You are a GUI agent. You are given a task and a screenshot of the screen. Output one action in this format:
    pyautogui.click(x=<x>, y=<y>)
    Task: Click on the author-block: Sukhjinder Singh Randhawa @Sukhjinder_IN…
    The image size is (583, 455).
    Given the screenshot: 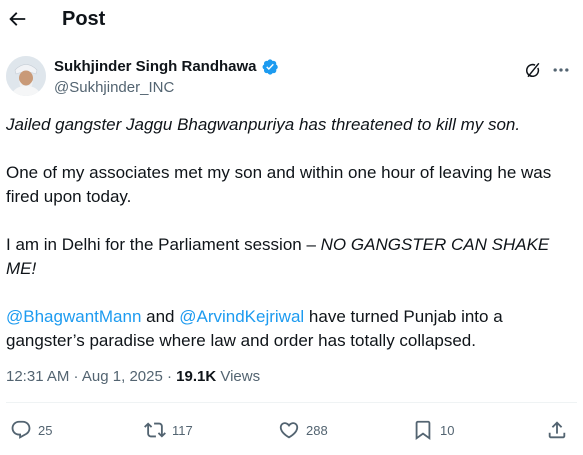 What is the action you would take?
    pyautogui.click(x=291, y=78)
    